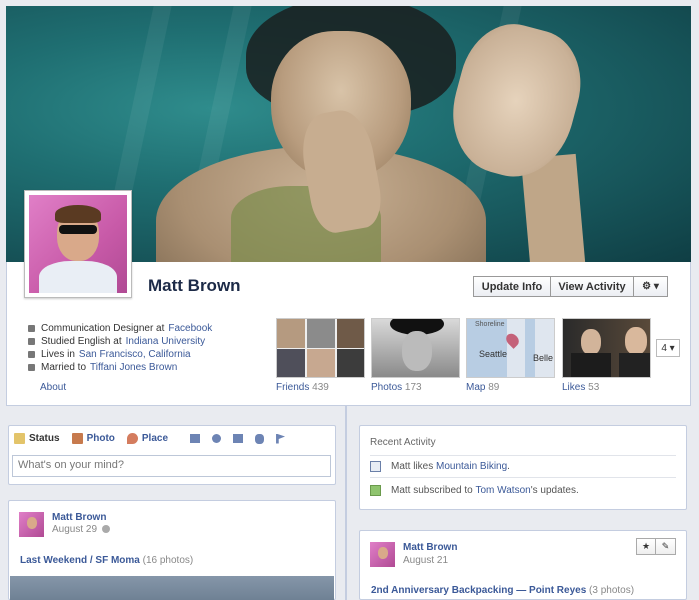 This screenshot has height=600, width=699. What do you see at coordinates (171, 466) in the screenshot?
I see `status-input: What's on your mind?` at bounding box center [171, 466].